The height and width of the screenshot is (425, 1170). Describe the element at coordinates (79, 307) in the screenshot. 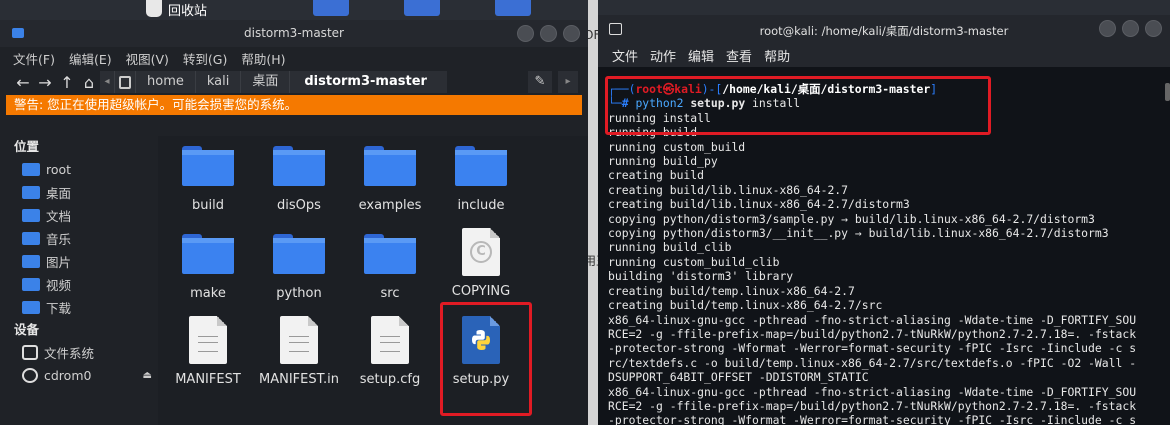

I see `sidebar-item-downloads: 下载` at that location.